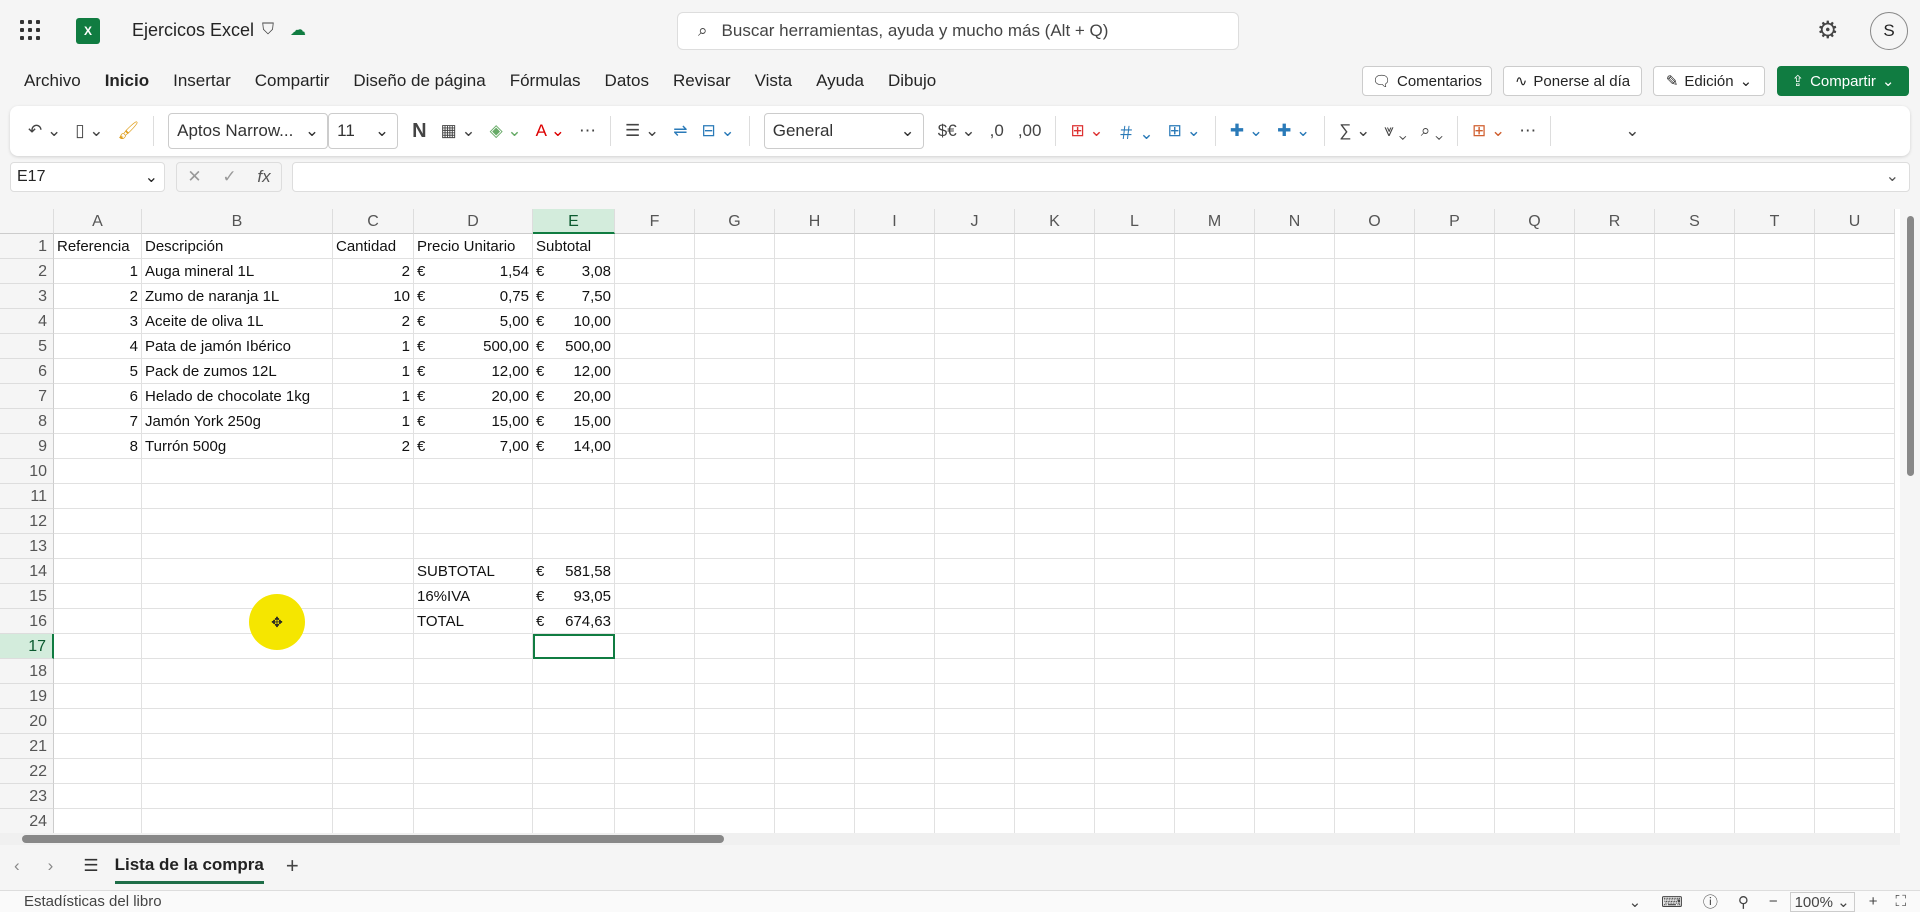  What do you see at coordinates (98, 546) in the screenshot?
I see `cell-A13` at bounding box center [98, 546].